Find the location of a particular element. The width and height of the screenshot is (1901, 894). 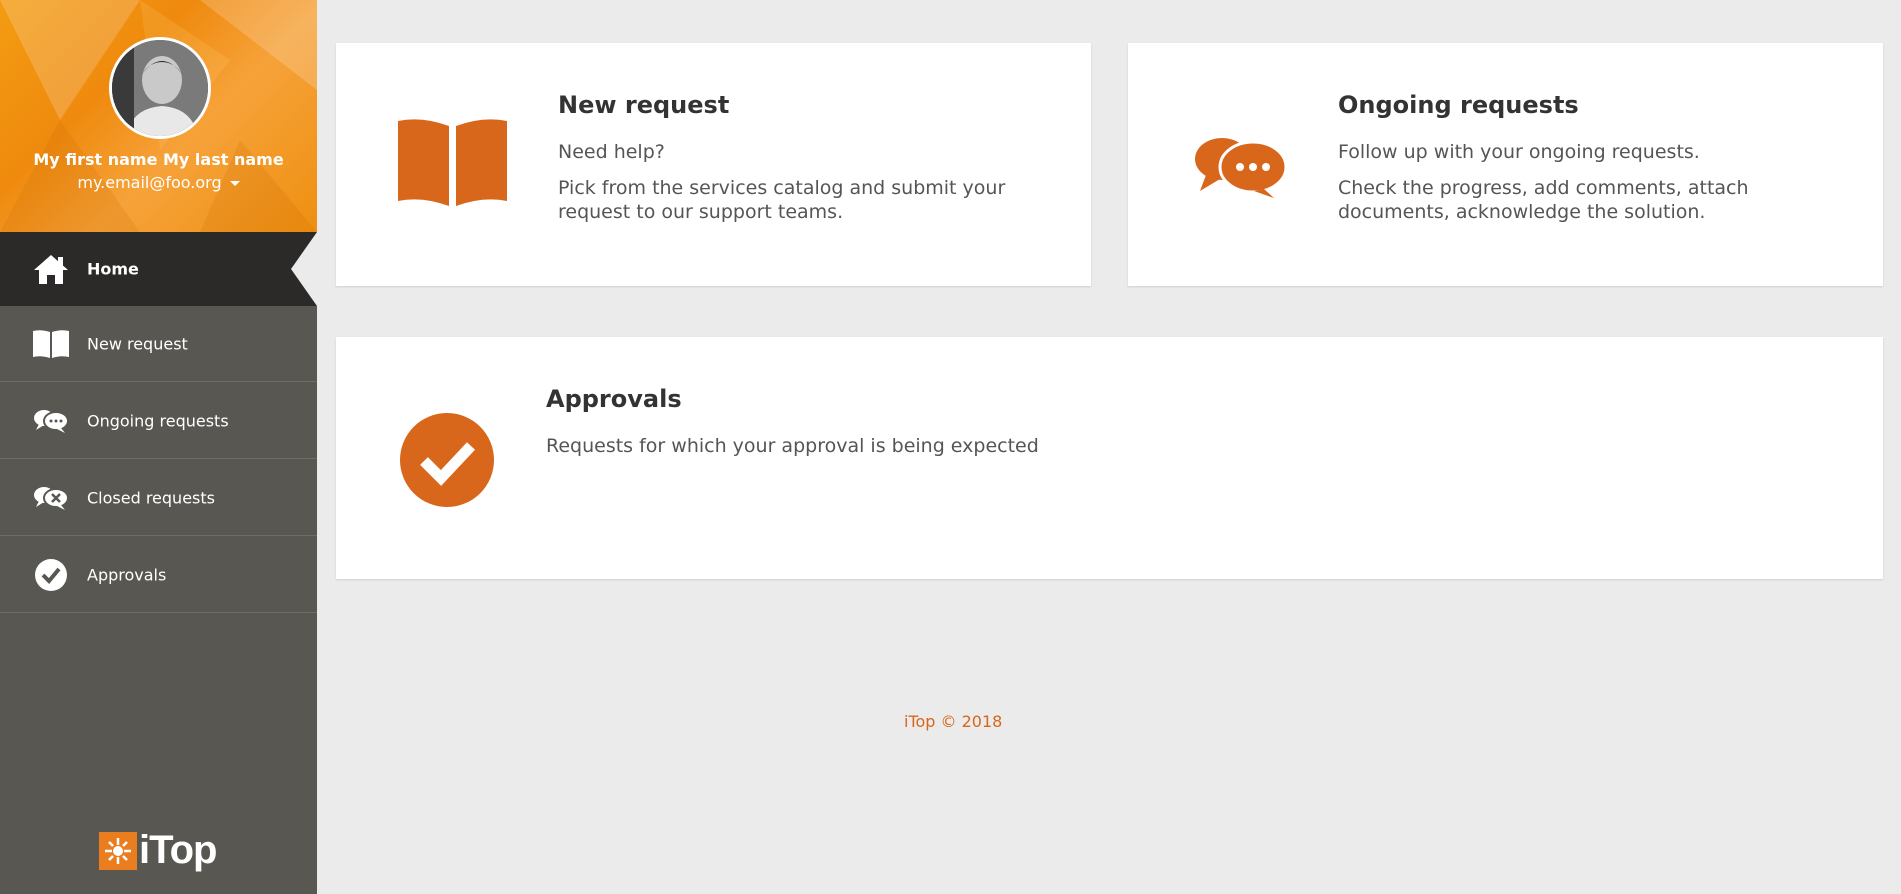

user-photo is located at coordinates (160, 88).